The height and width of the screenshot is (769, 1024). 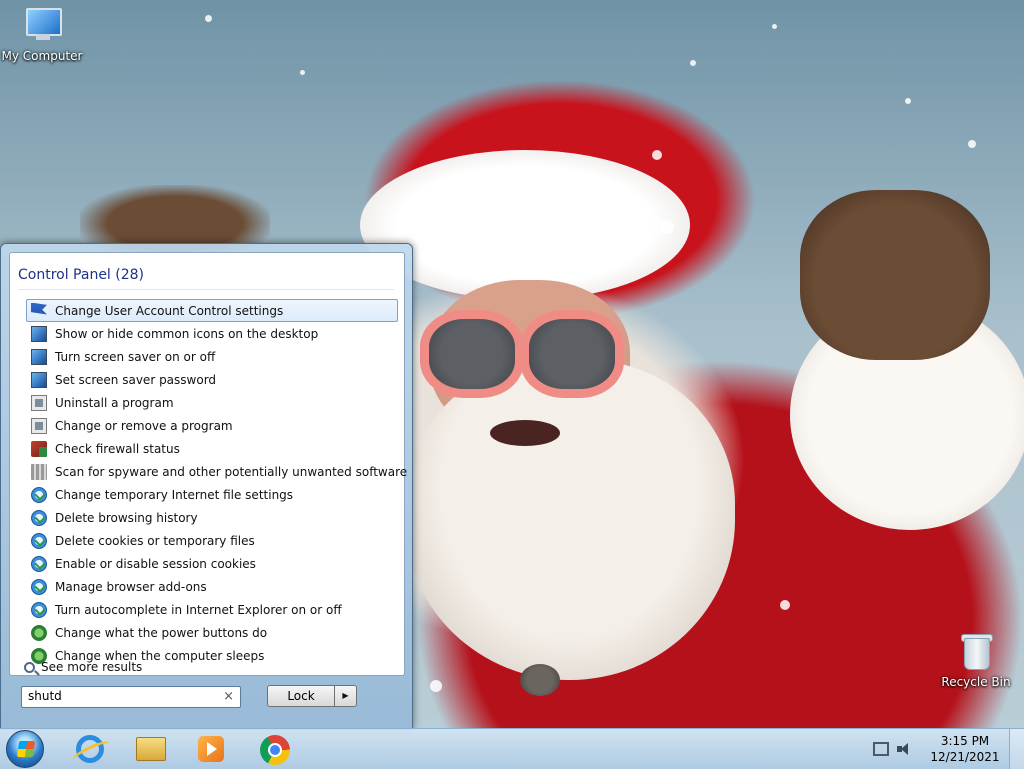 I want to click on computer-icon, so click(x=42, y=26).